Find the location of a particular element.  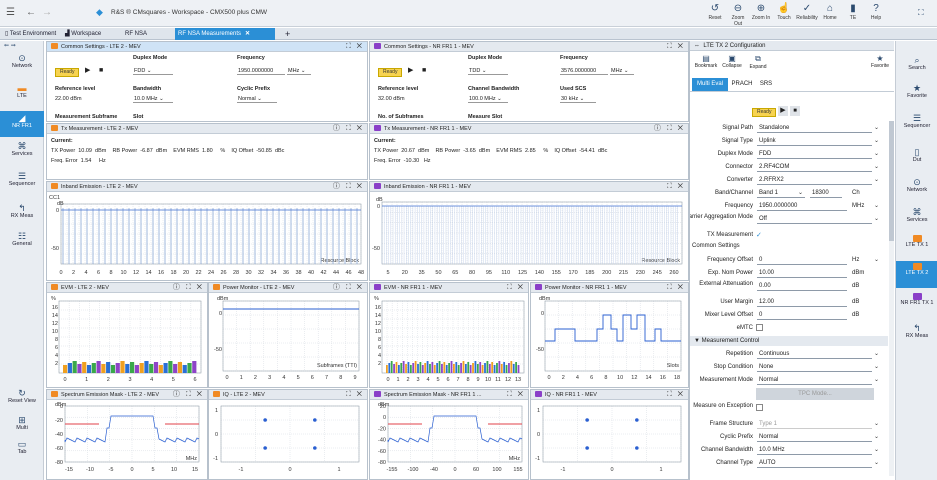

cyclic-prefix-select: Normal ⌄ is located at coordinates (257, 99).